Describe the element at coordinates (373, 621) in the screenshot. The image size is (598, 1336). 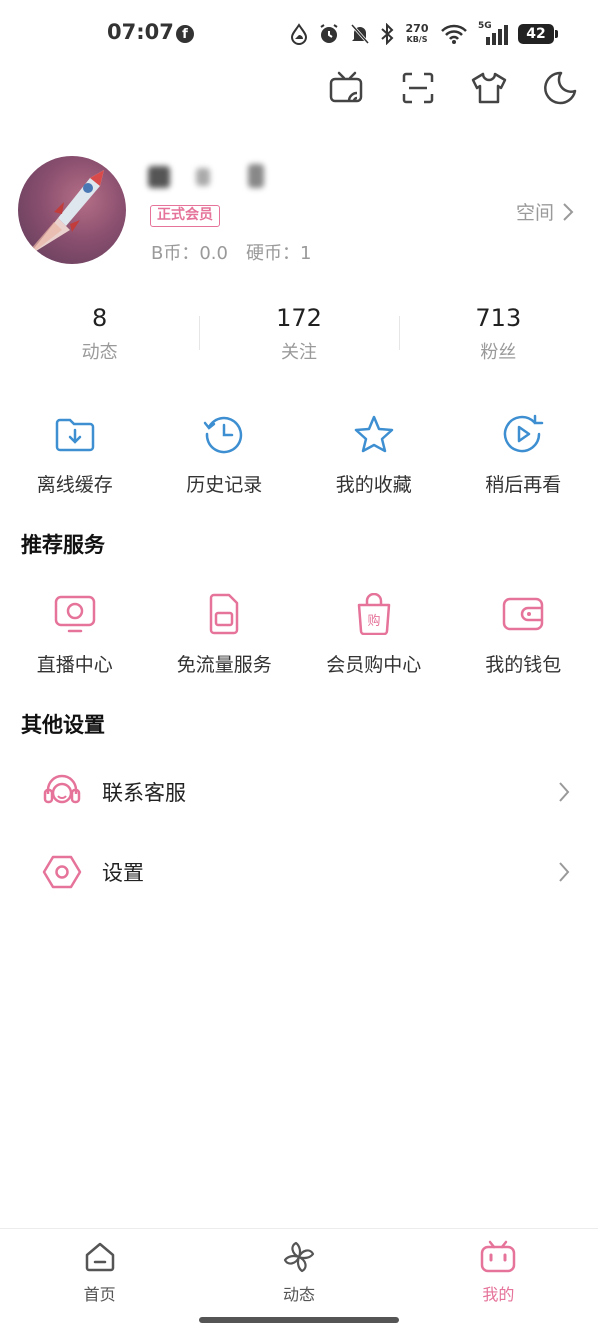
I see `svg-text: 购` at that location.